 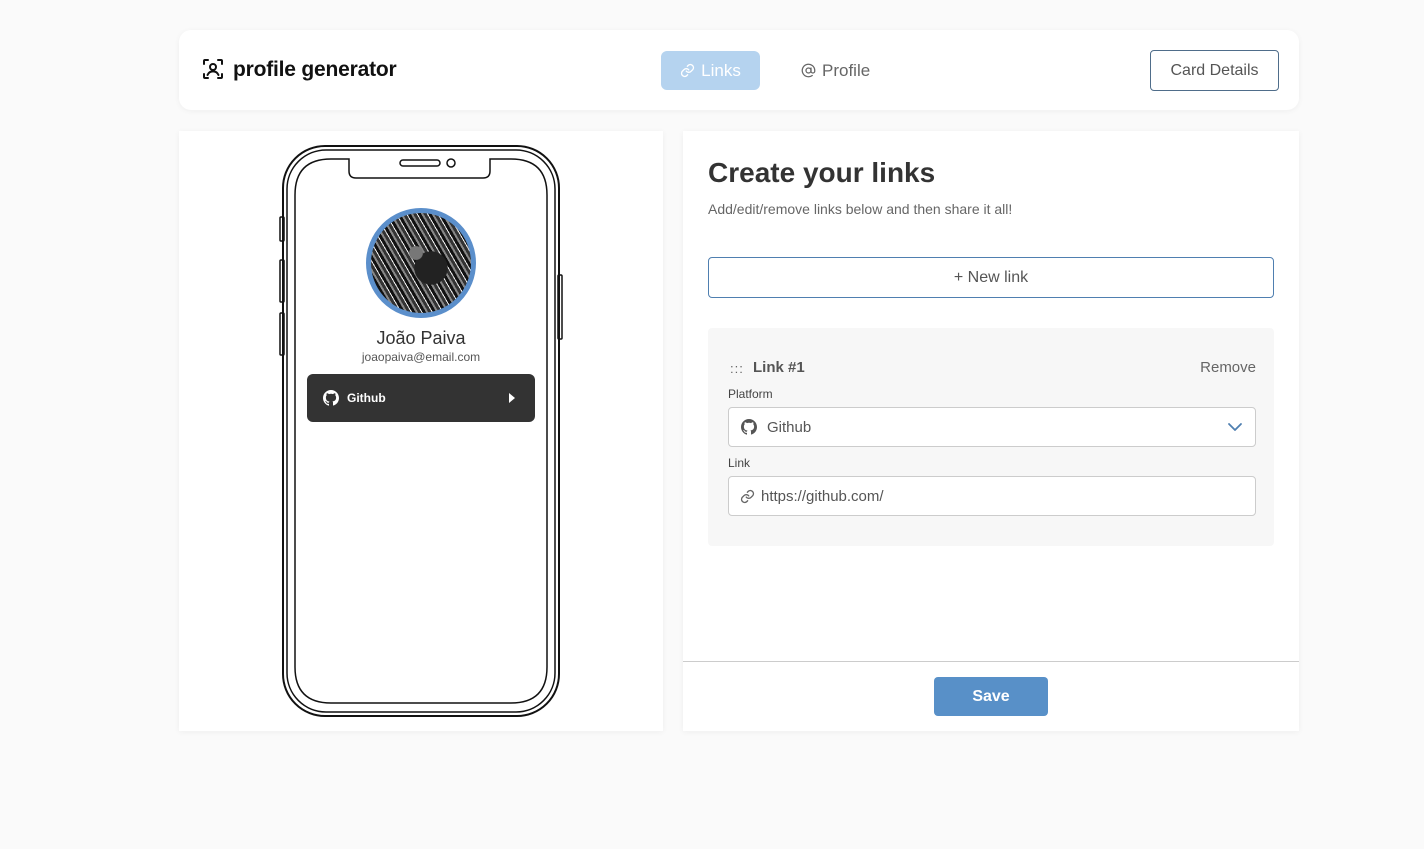 I want to click on platform-select-value: Github, so click(x=789, y=427).